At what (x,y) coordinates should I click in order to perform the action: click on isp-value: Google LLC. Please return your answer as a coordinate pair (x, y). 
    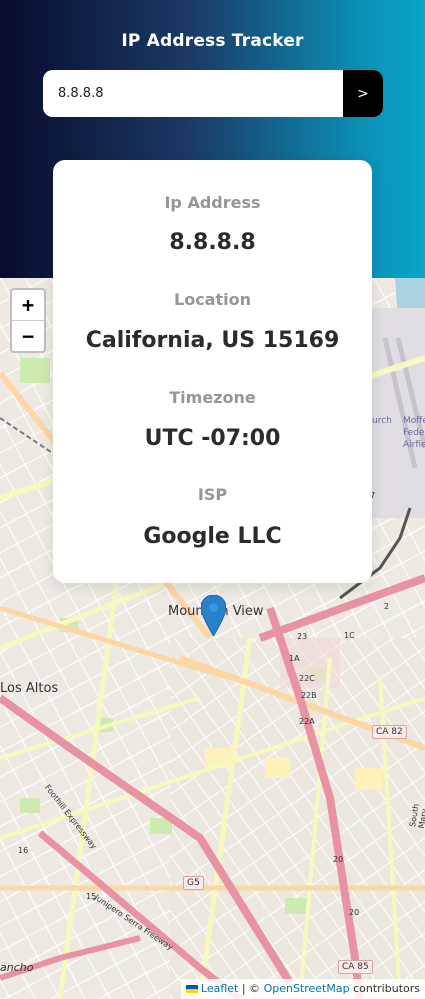
    Looking at the image, I should click on (212, 536).